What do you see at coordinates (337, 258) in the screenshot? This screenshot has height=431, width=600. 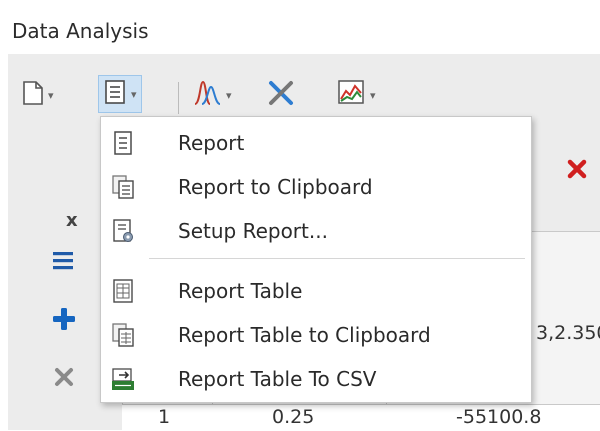 I see `menu-separator` at bounding box center [337, 258].